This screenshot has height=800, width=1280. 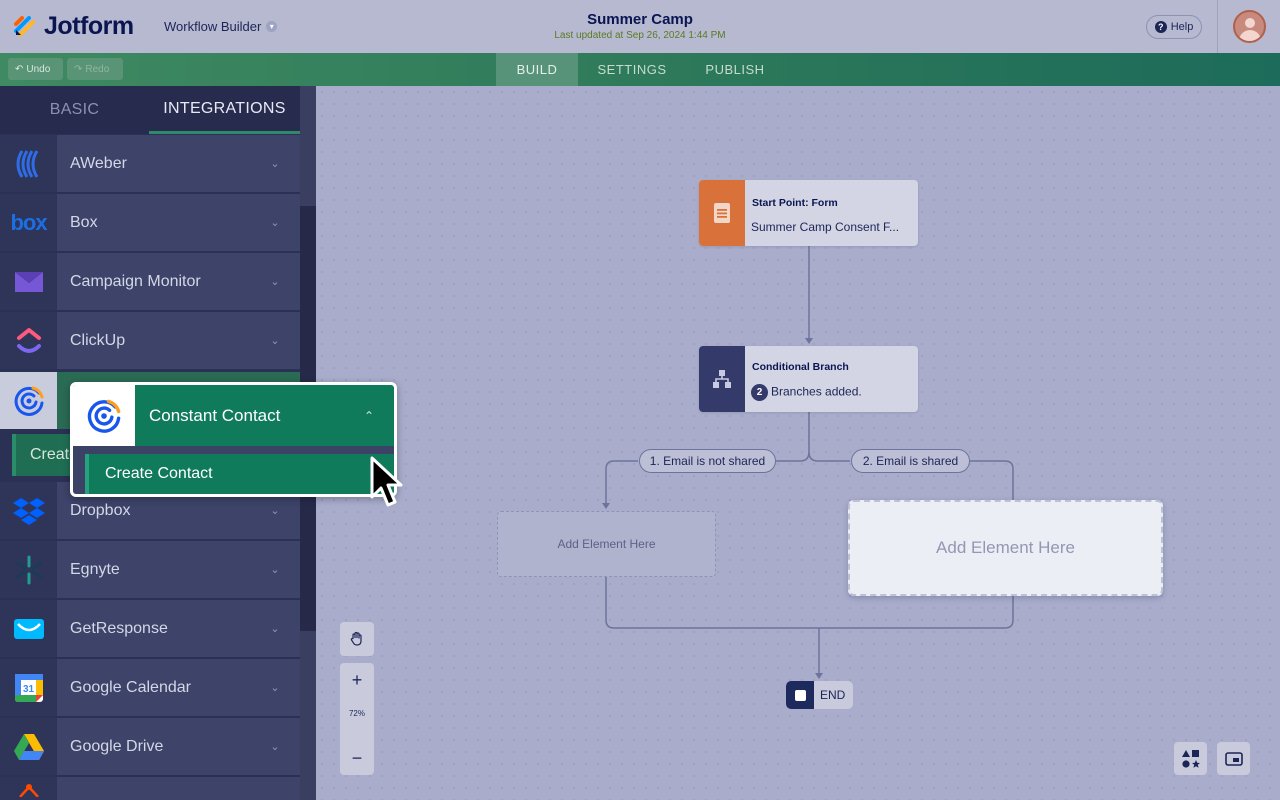 I want to click on sidebar-item-campaign-monitor: Campaign Monitor ⌄, so click(x=150, y=281).